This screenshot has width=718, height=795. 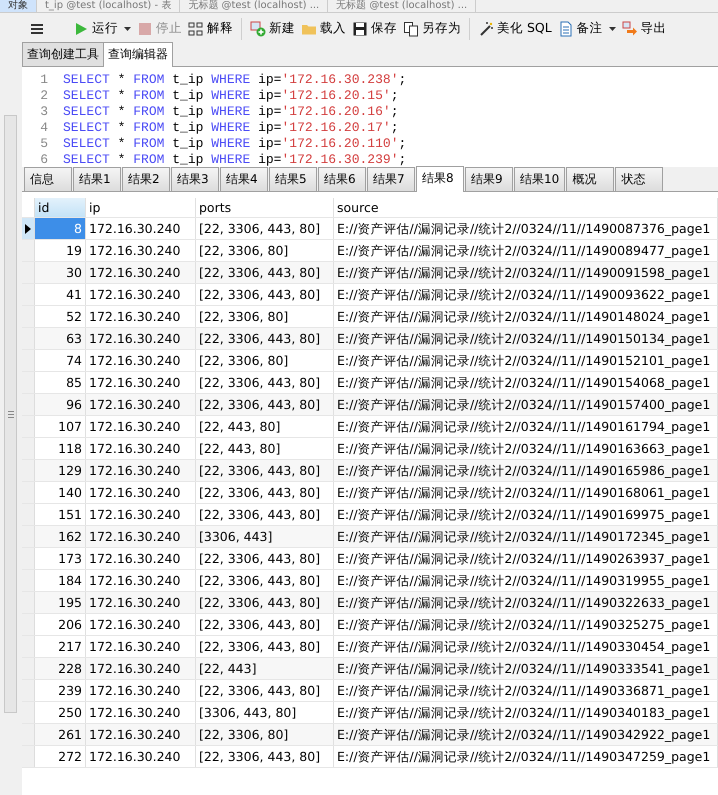 What do you see at coordinates (60, 316) in the screenshot?
I see `table-cell: 52` at bounding box center [60, 316].